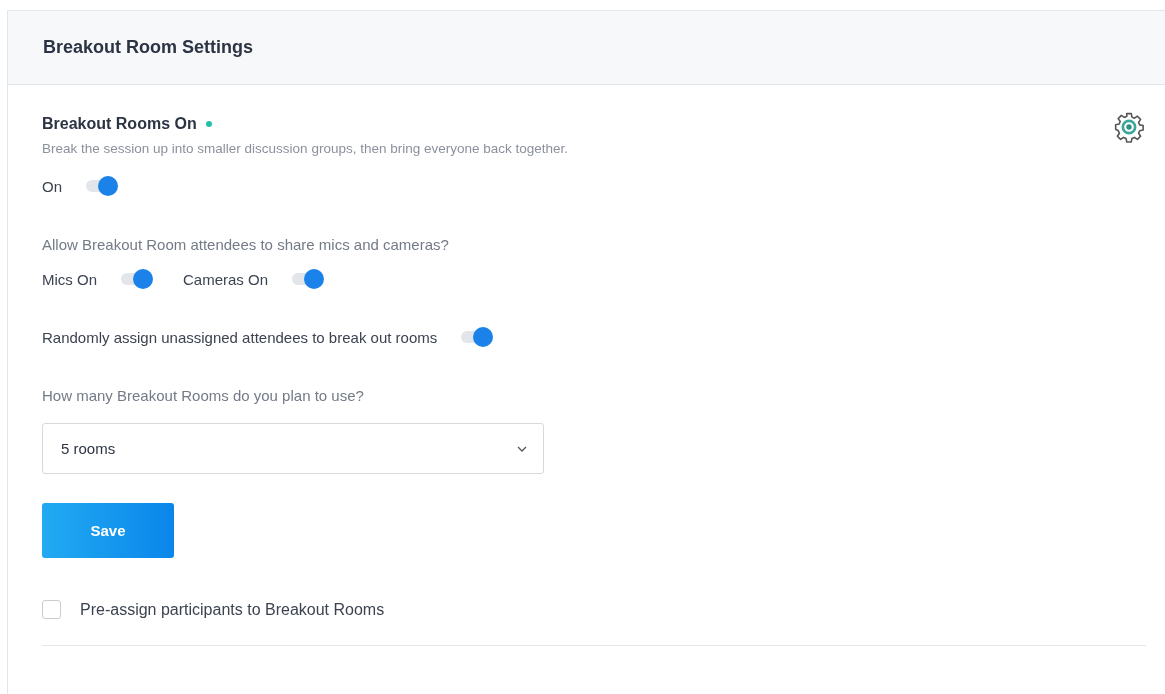  Describe the element at coordinates (226, 279) in the screenshot. I see `toggle-label: Cameras On` at that location.